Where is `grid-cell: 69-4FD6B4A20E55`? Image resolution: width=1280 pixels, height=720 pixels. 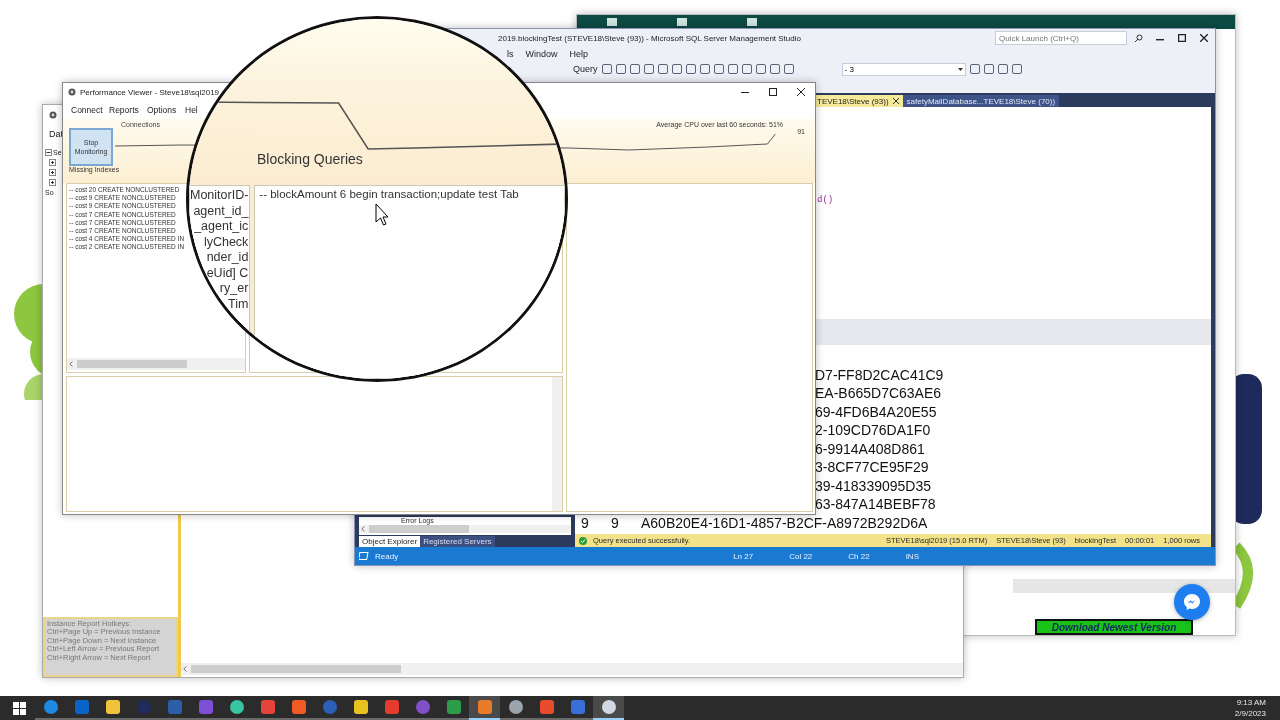 grid-cell: 69-4FD6B4A20E55 is located at coordinates (876, 412).